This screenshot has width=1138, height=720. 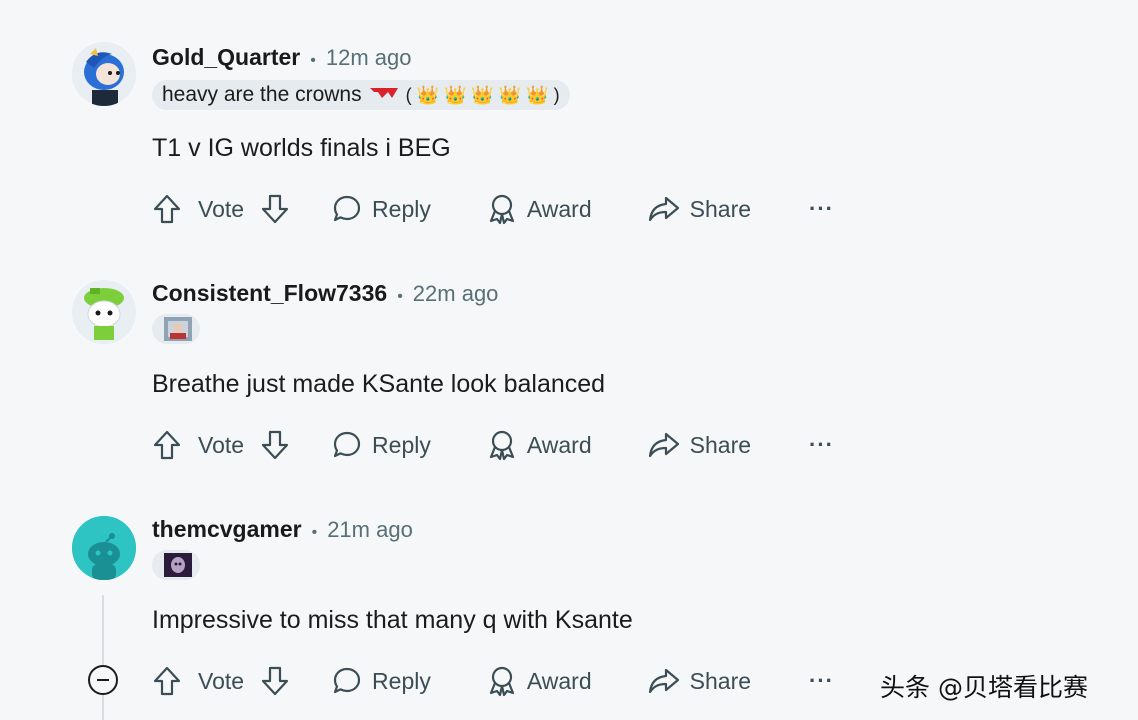 I want to click on minus-icon, so click(x=103, y=680).